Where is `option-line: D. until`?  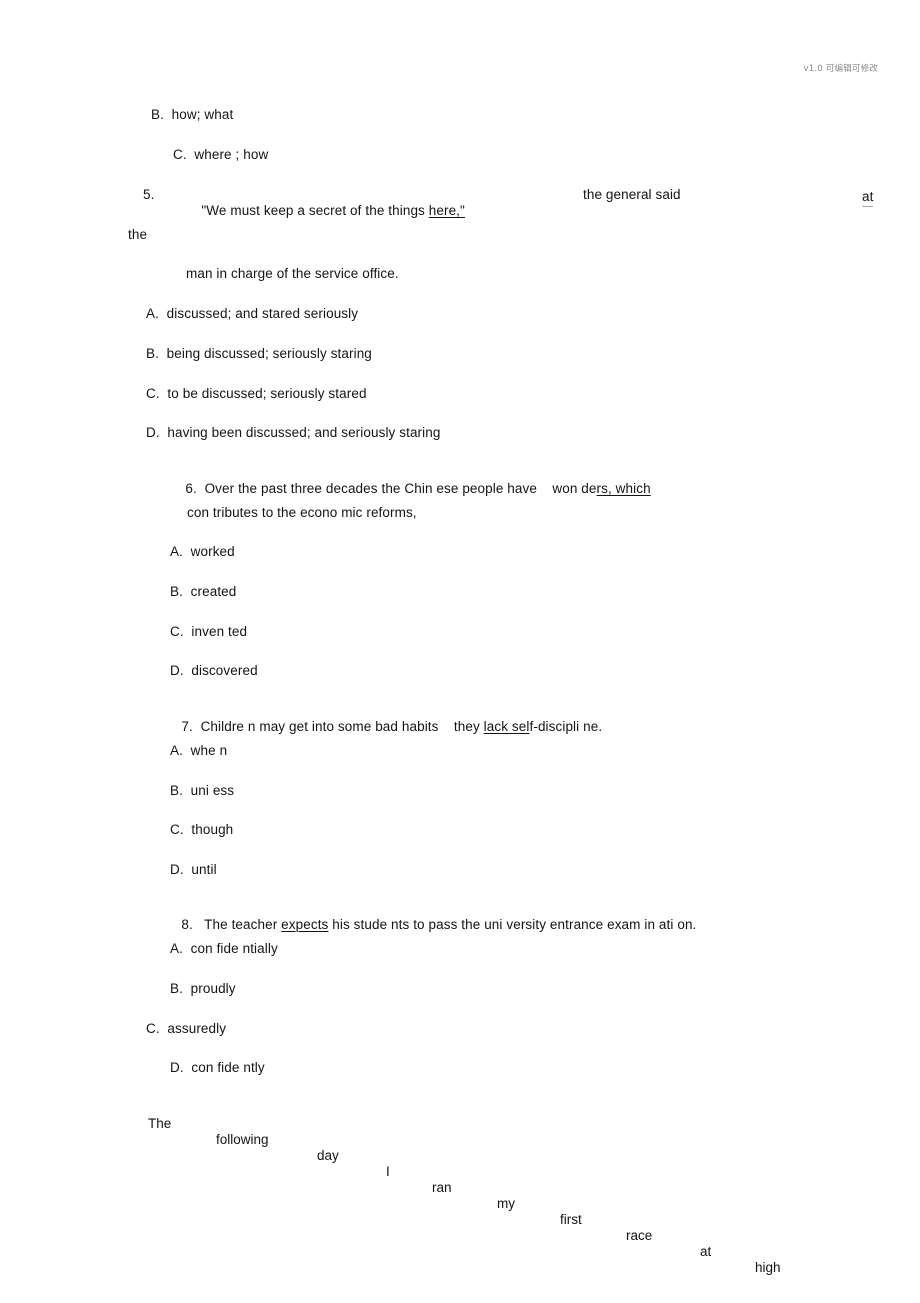 option-line: D. until is located at coordinates (193, 869).